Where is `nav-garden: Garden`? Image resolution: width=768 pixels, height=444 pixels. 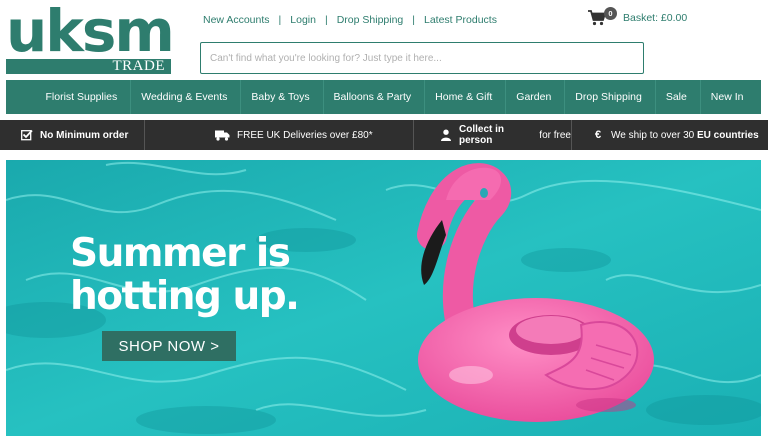 nav-garden: Garden is located at coordinates (533, 97).